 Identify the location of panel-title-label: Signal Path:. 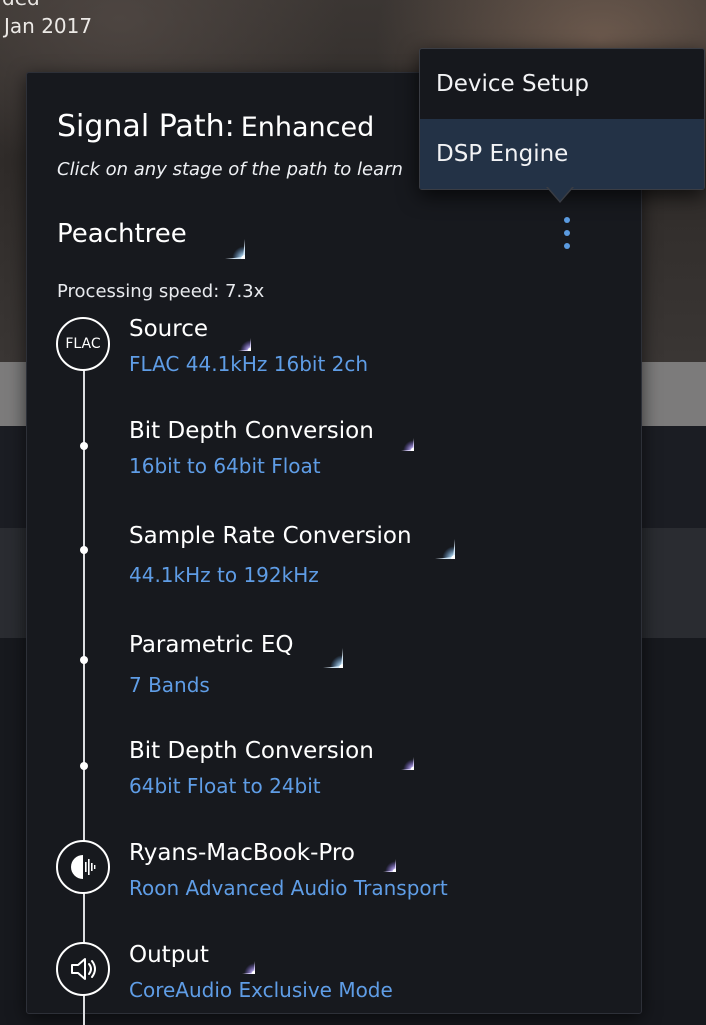
(146, 126).